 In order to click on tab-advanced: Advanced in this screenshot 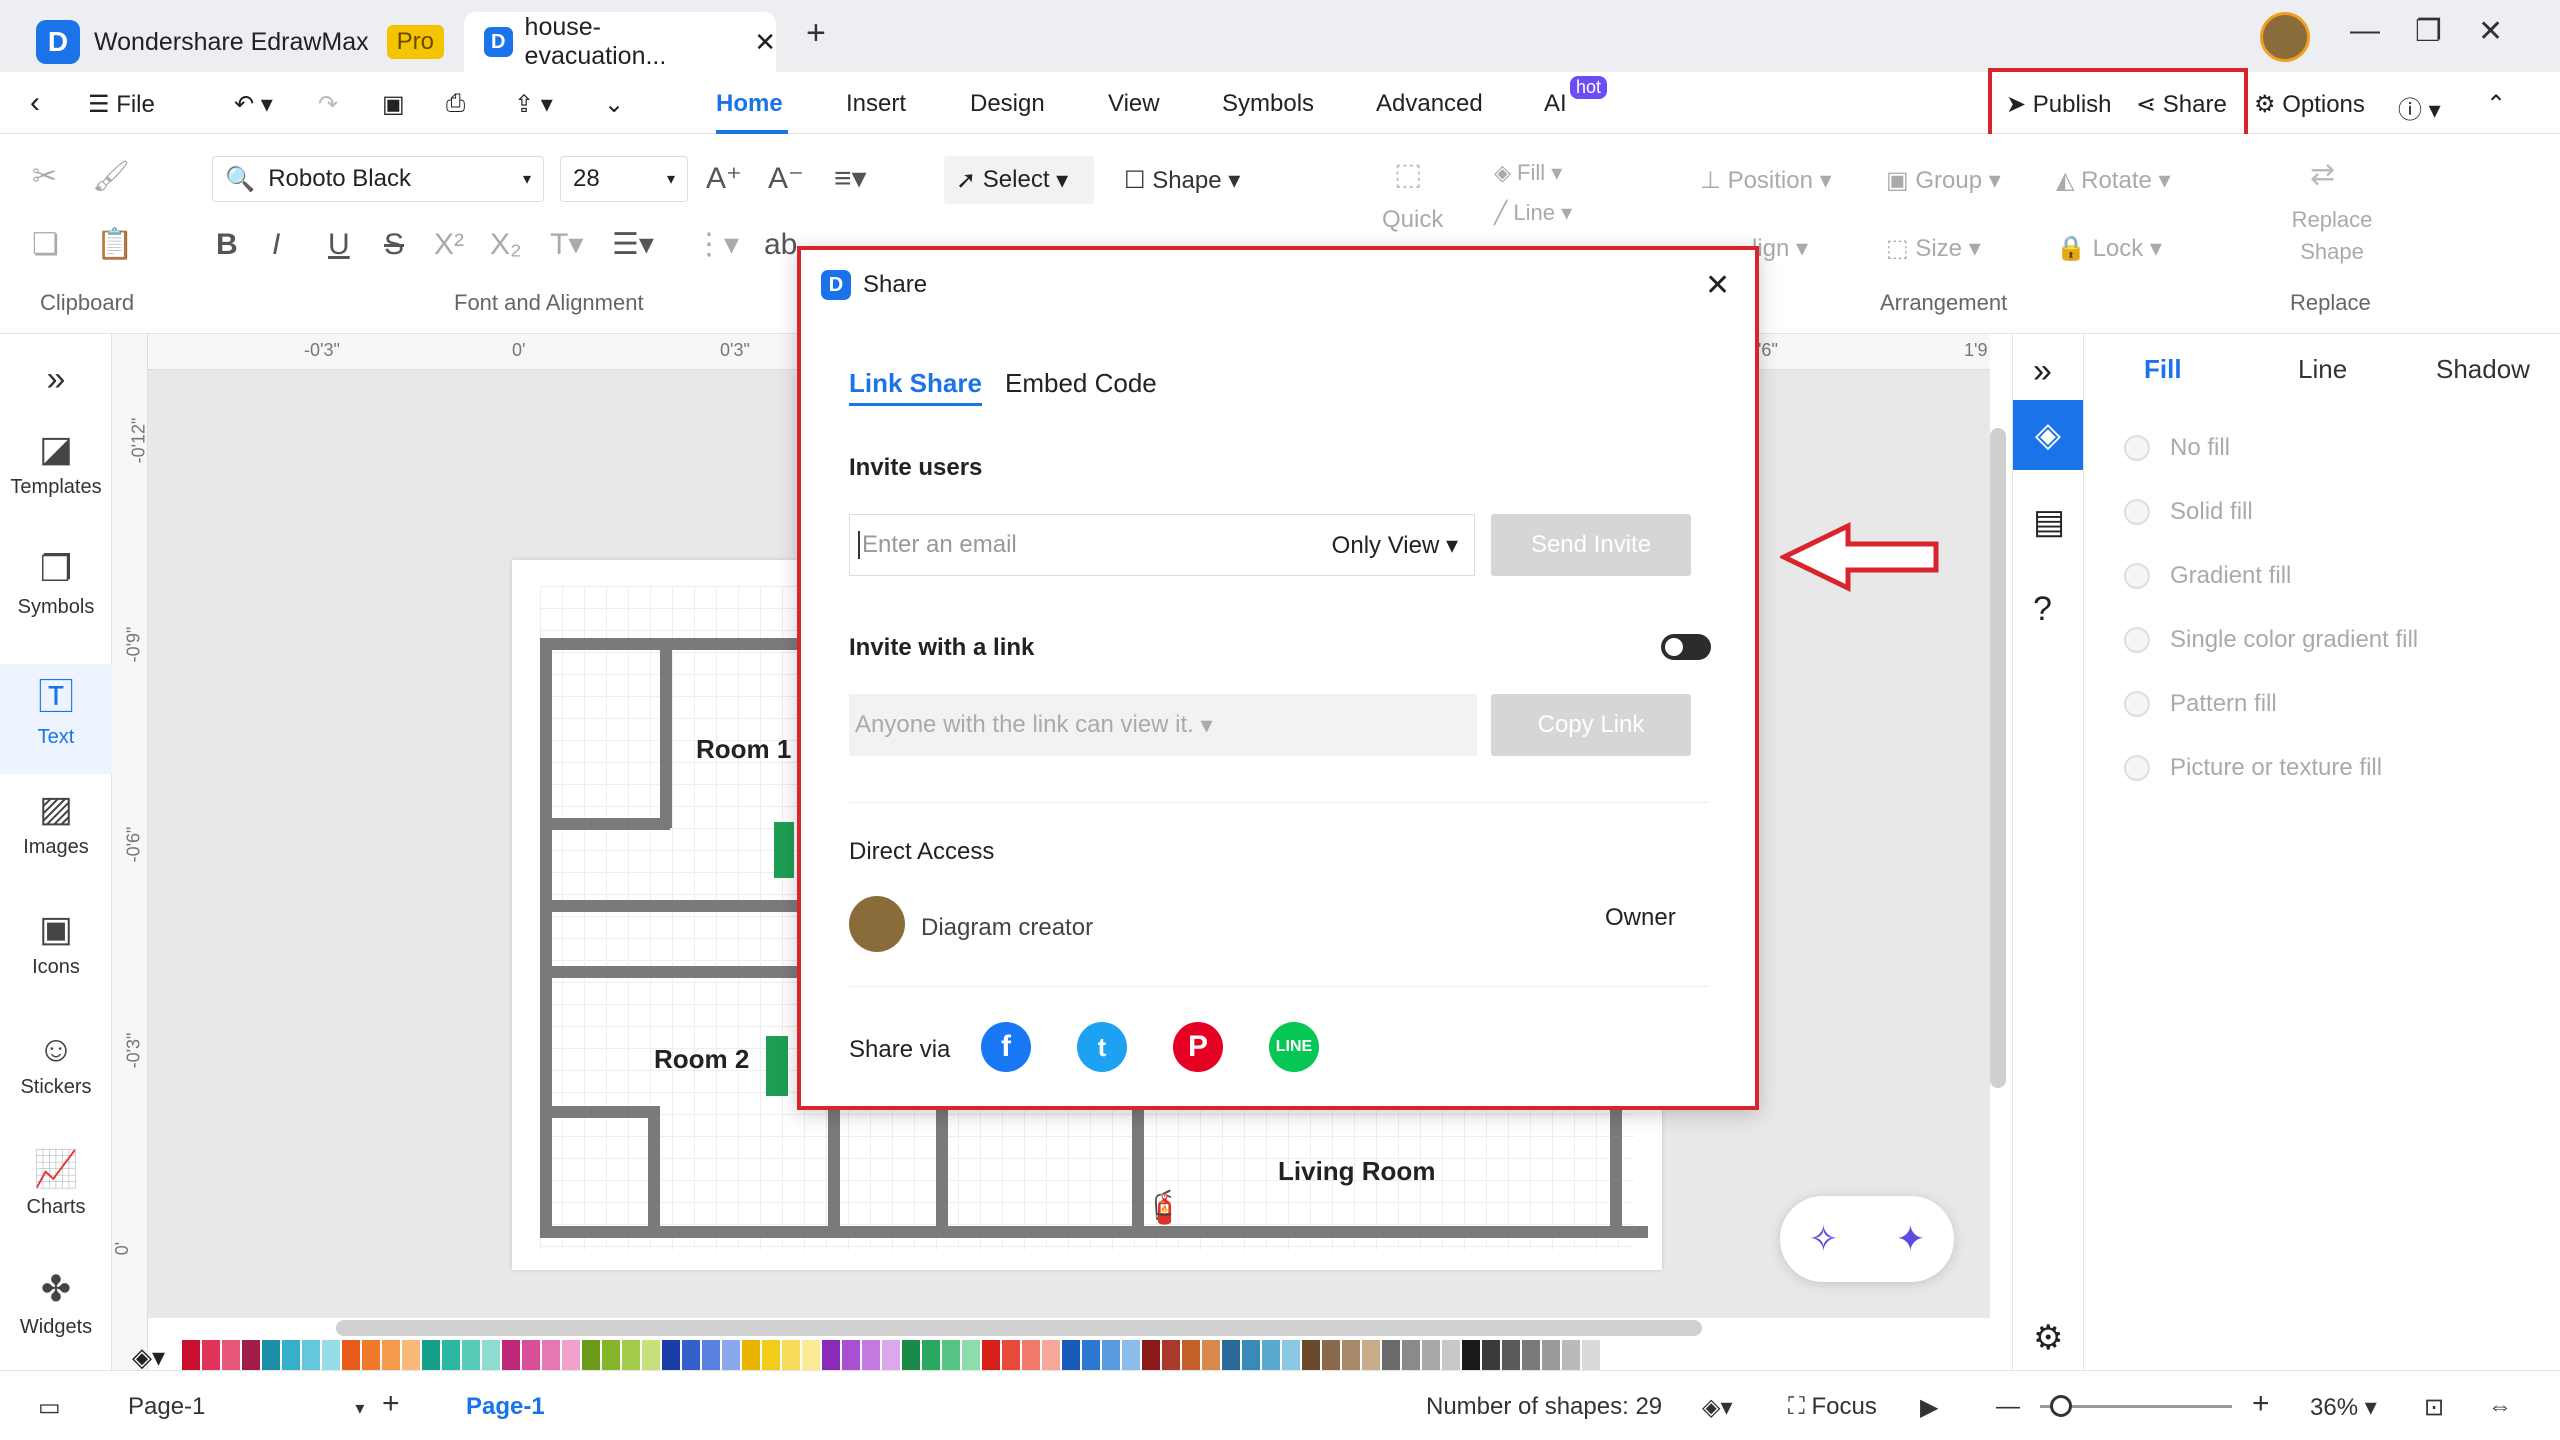, I will do `click(1429, 104)`.